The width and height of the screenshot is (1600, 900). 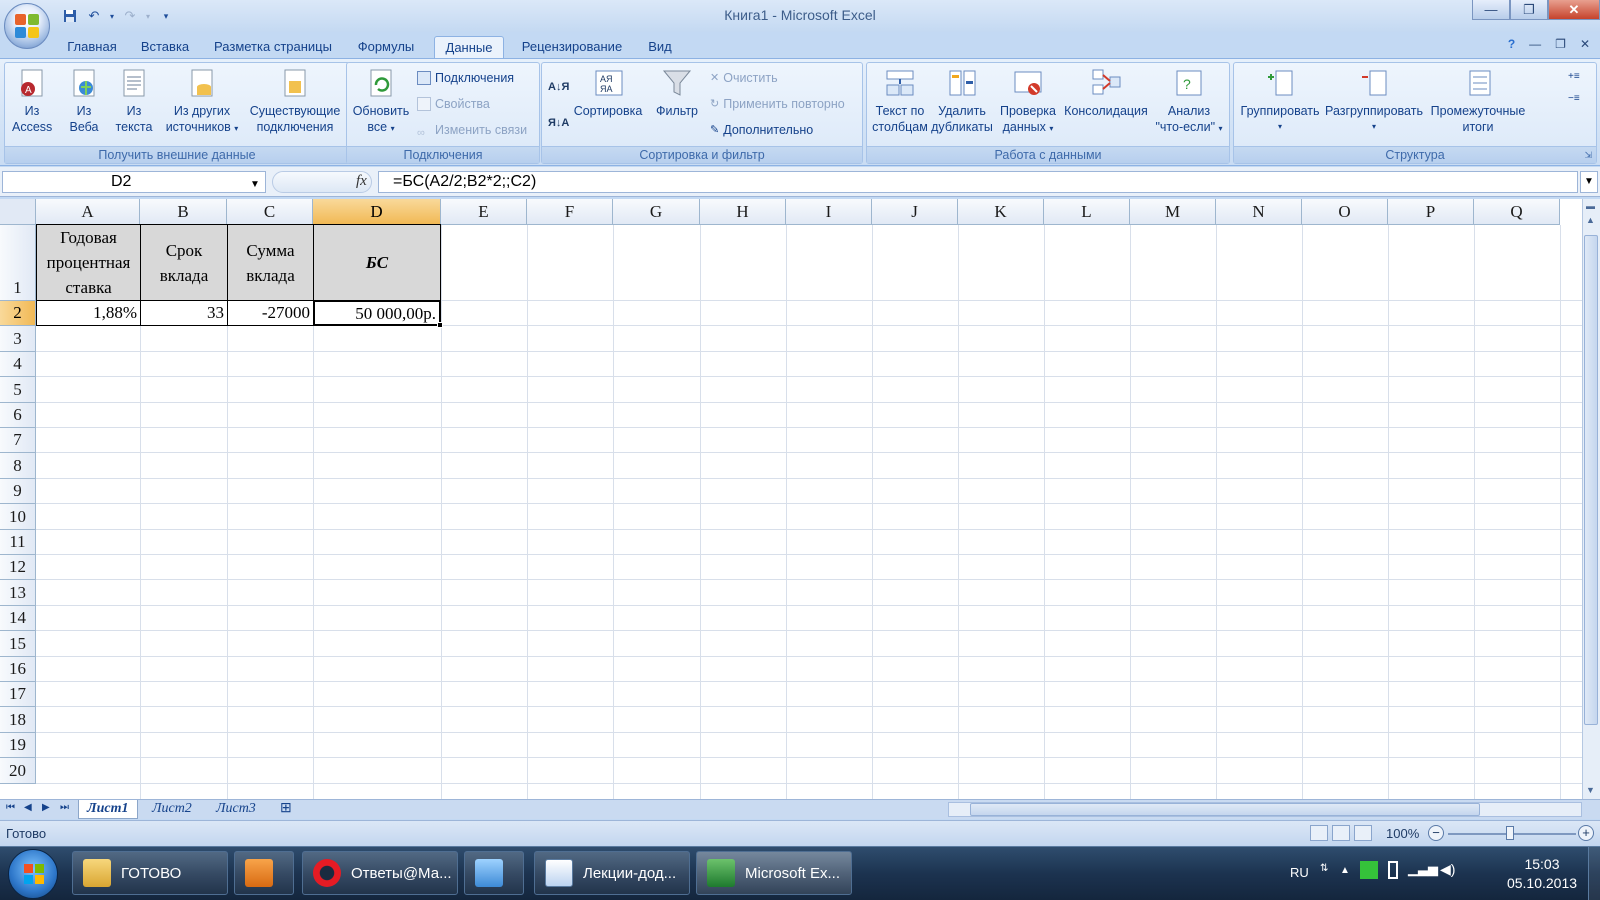 What do you see at coordinates (286, 809) in the screenshot?
I see `insert-sheet-icon: ⊞` at bounding box center [286, 809].